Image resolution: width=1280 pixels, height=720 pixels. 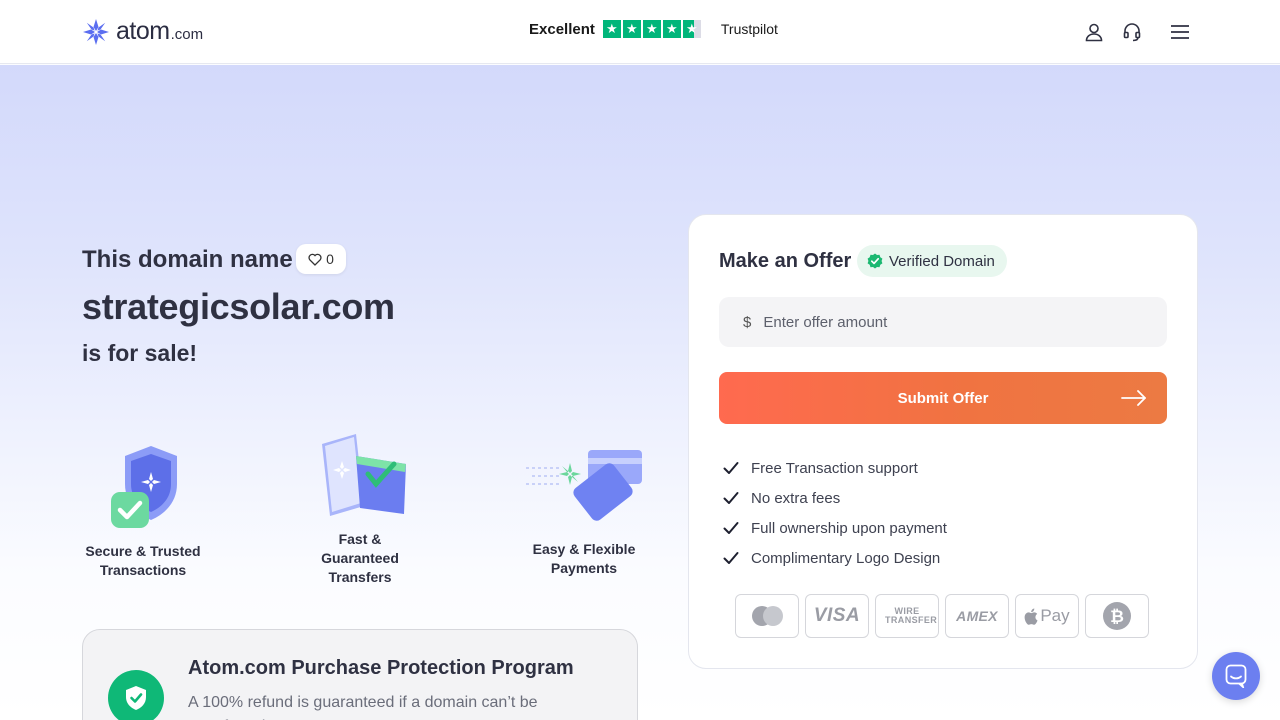 What do you see at coordinates (187, 259) in the screenshot?
I see `hero-intro-text: This domain name` at bounding box center [187, 259].